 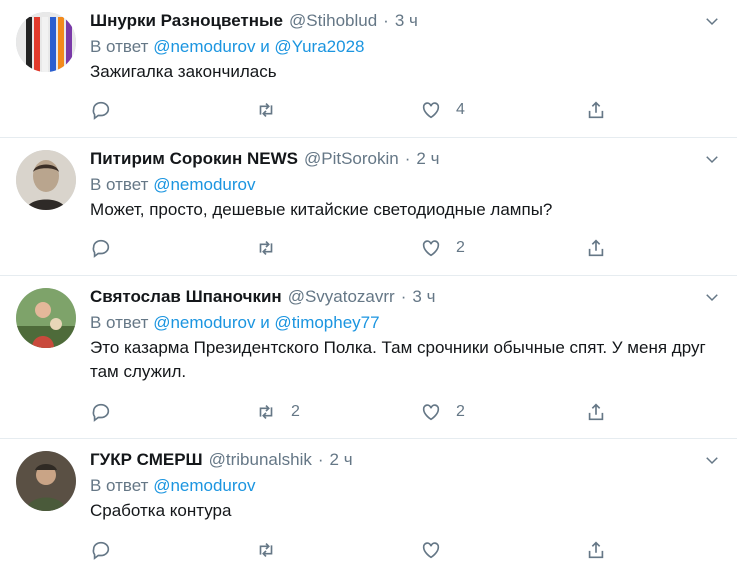 I want to click on tweet-text: Сработка контура, so click(x=161, y=510).